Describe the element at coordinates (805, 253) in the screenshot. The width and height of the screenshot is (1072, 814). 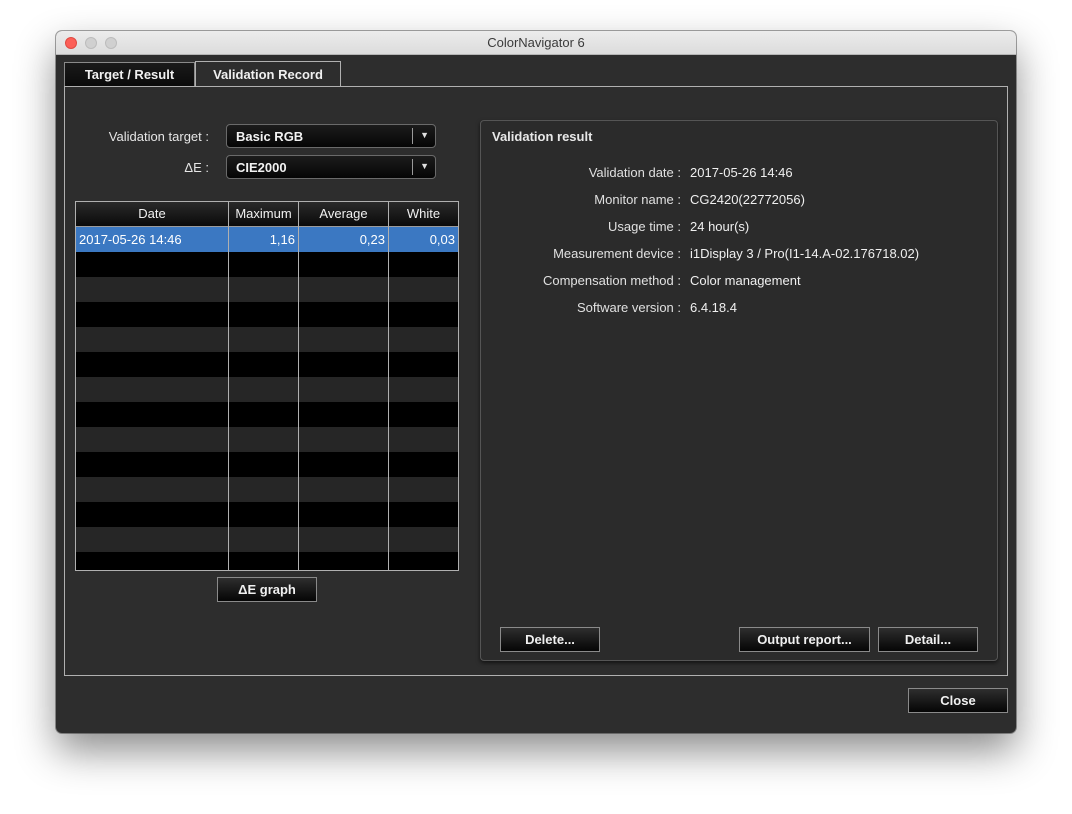
I see `measurement-device-value: i1Display 3 / Pro(I1-14.A-02.176718.02)` at that location.